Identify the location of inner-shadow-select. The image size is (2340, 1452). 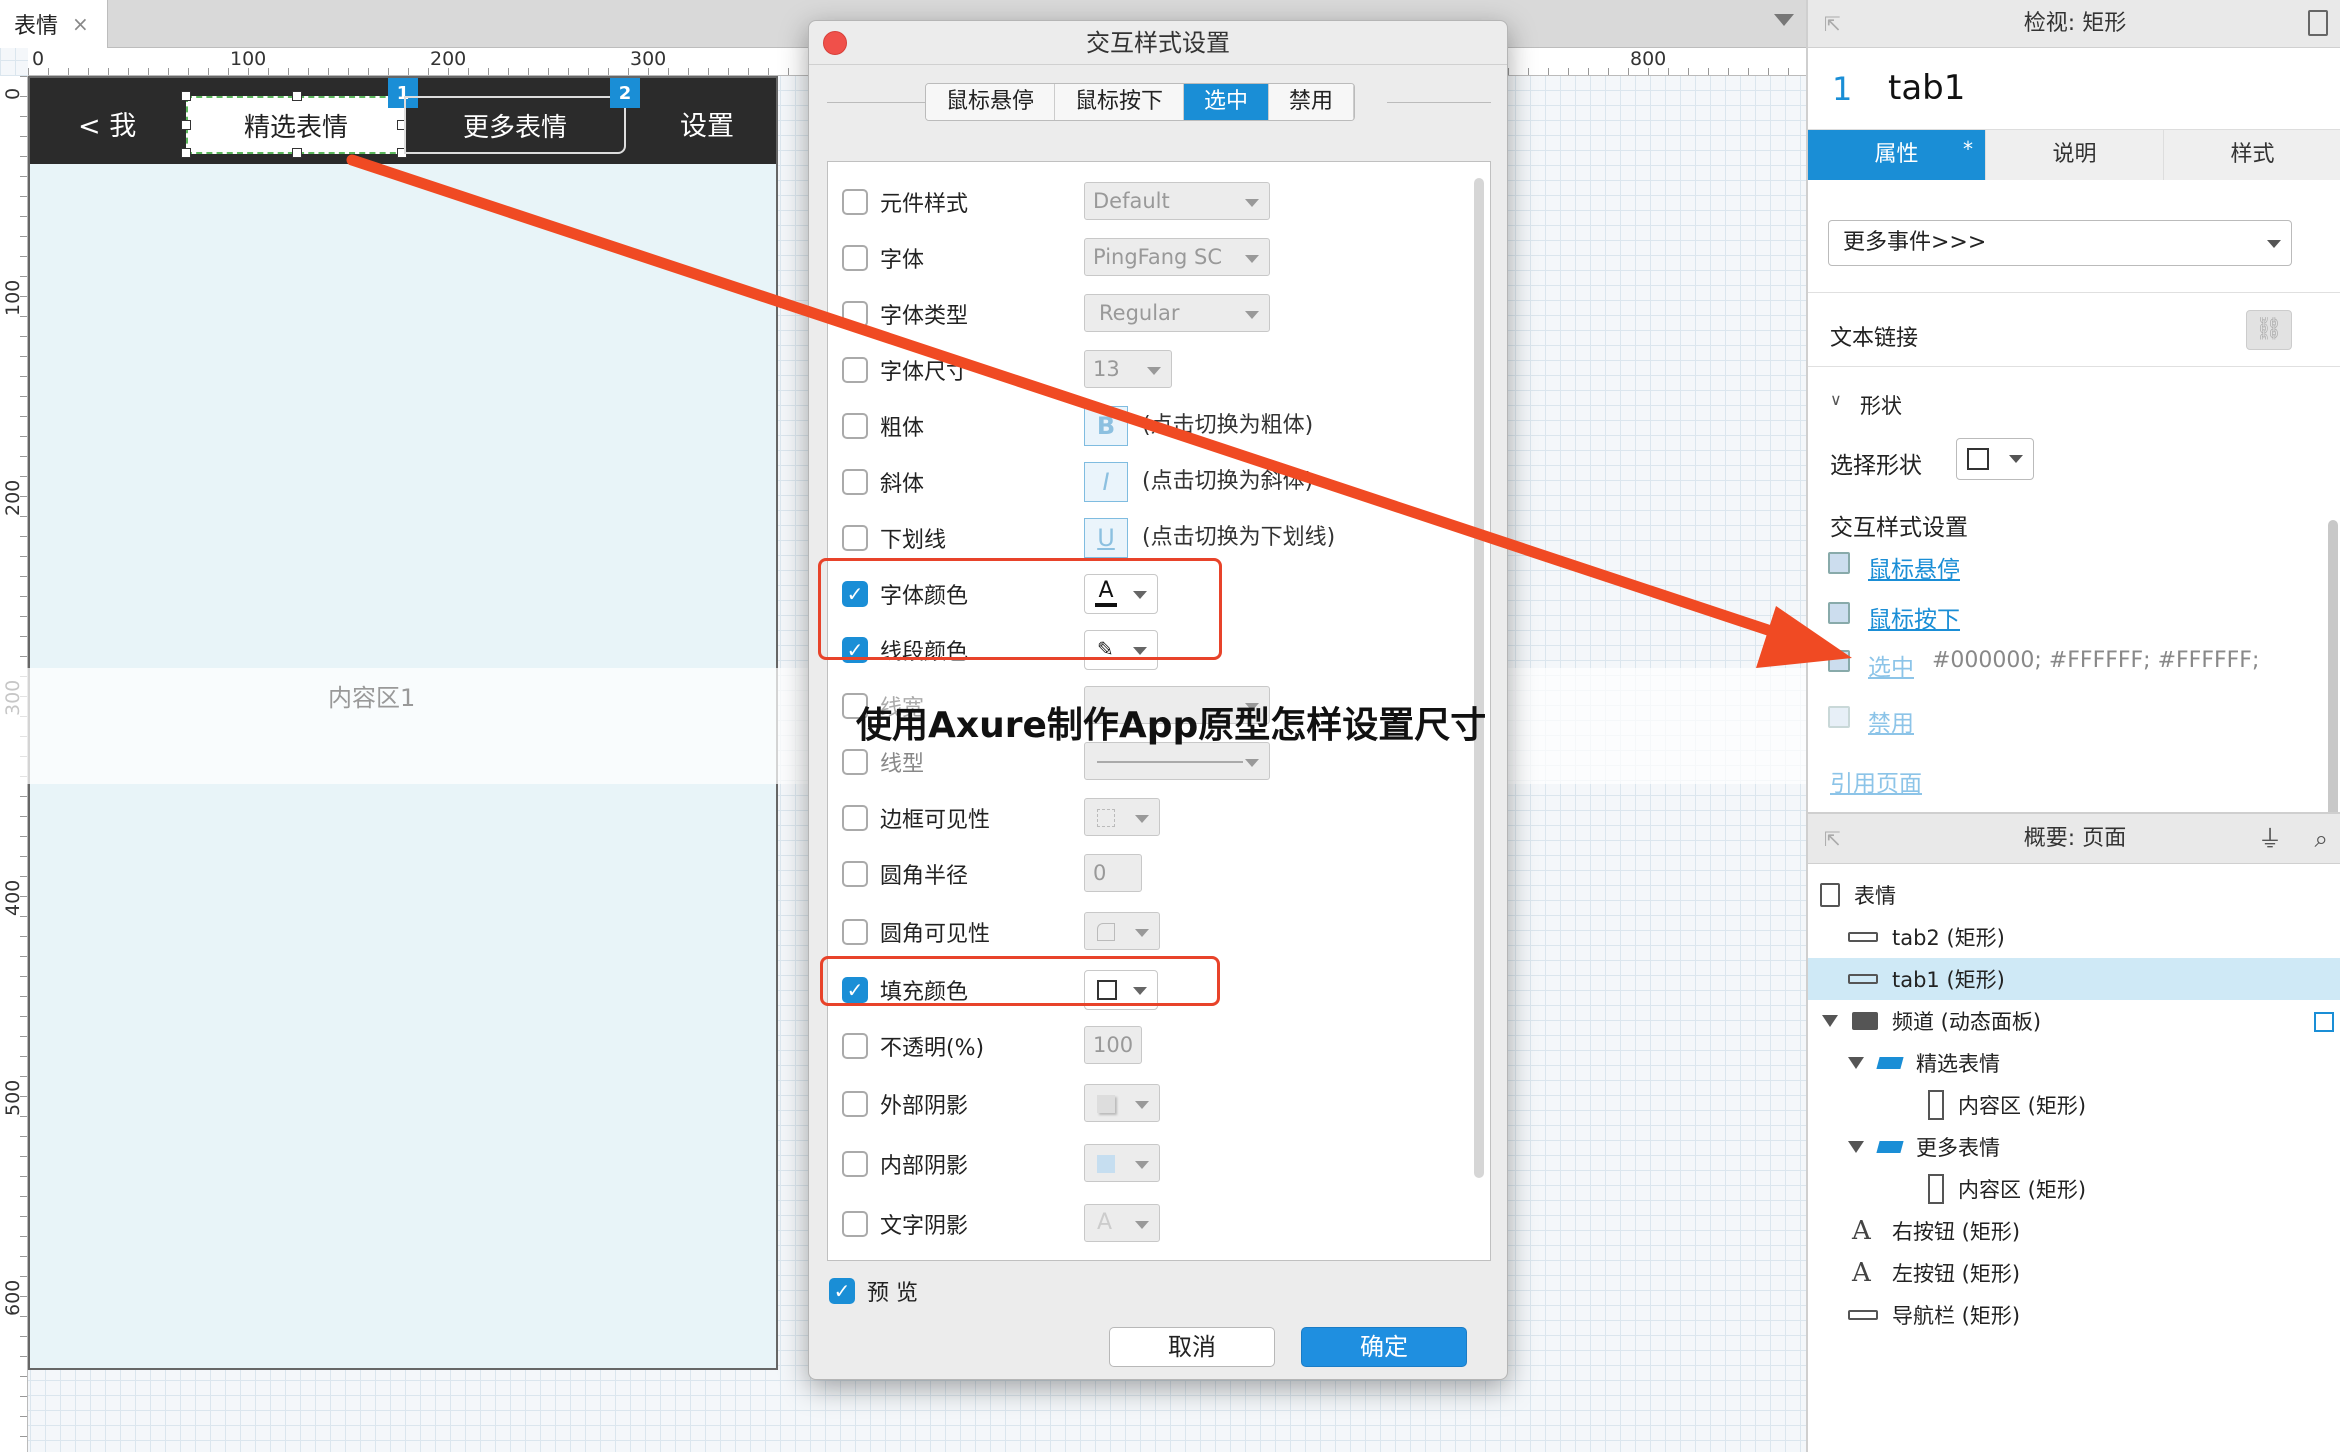
(1122, 1163).